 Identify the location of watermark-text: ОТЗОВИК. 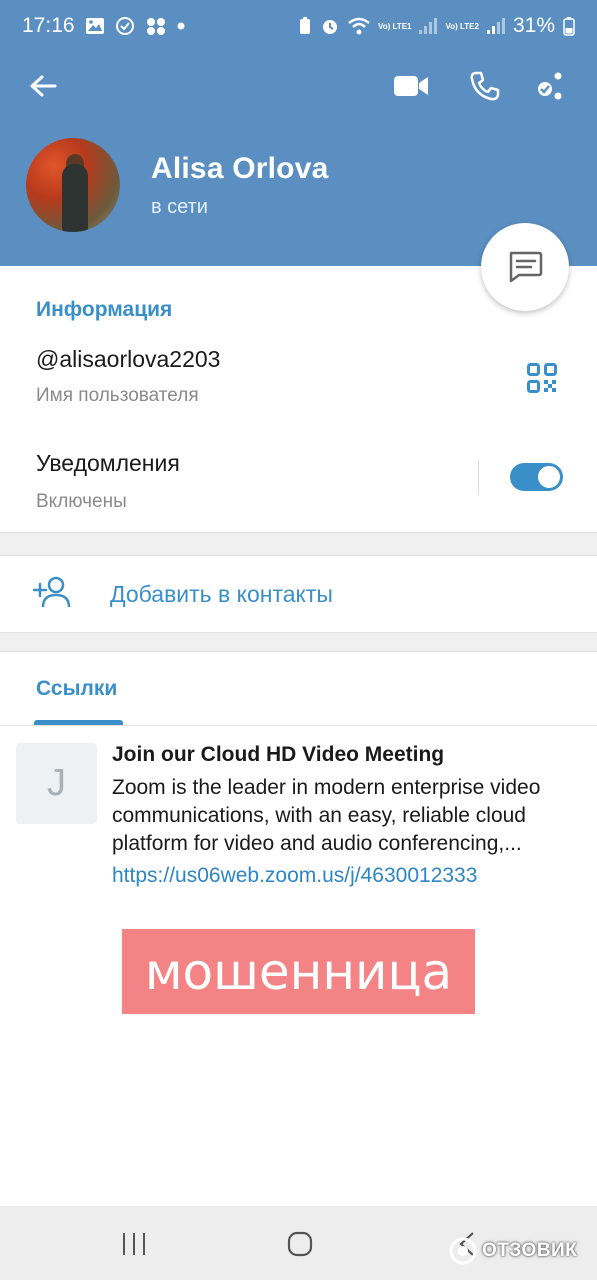
(530, 1250).